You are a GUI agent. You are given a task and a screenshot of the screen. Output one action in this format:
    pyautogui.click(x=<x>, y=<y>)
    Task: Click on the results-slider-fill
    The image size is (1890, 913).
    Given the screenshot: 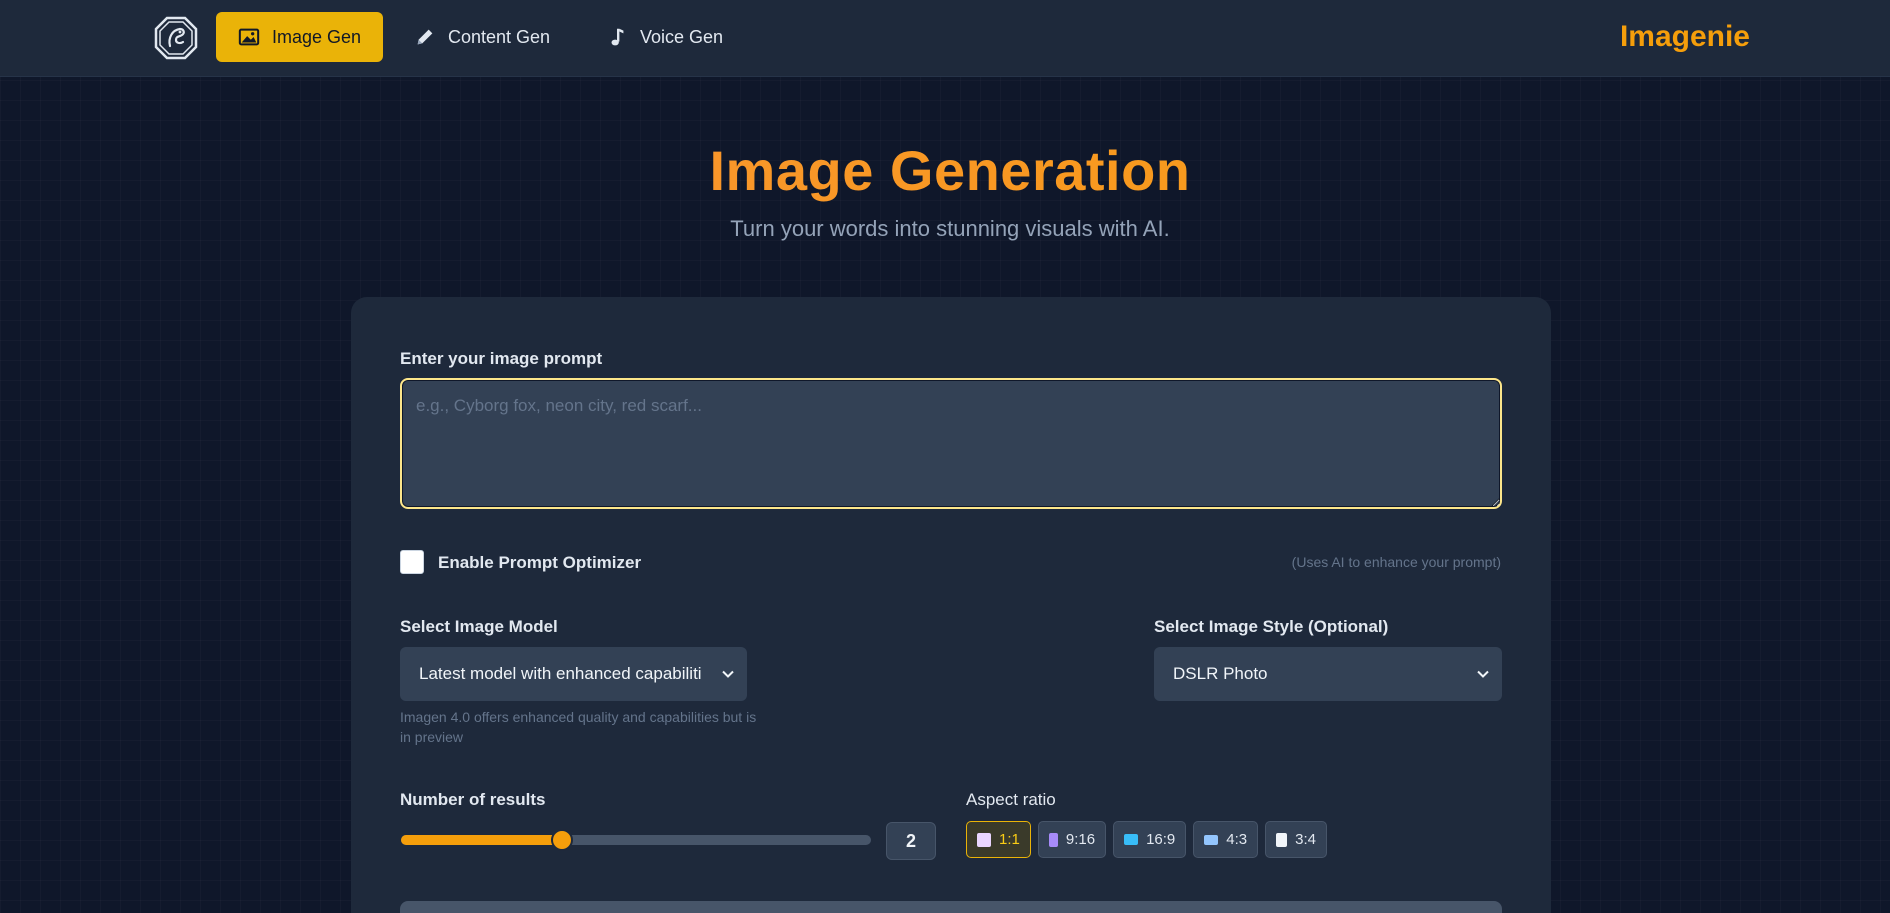 What is the action you would take?
    pyautogui.click(x=482, y=840)
    